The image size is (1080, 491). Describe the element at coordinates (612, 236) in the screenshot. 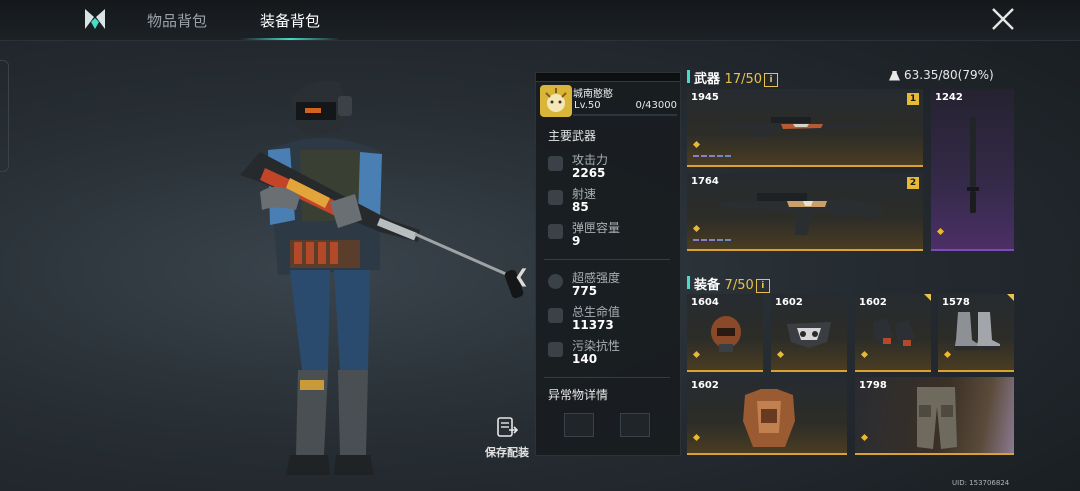

I see `stat-magazine: 弹匣容量 9` at that location.